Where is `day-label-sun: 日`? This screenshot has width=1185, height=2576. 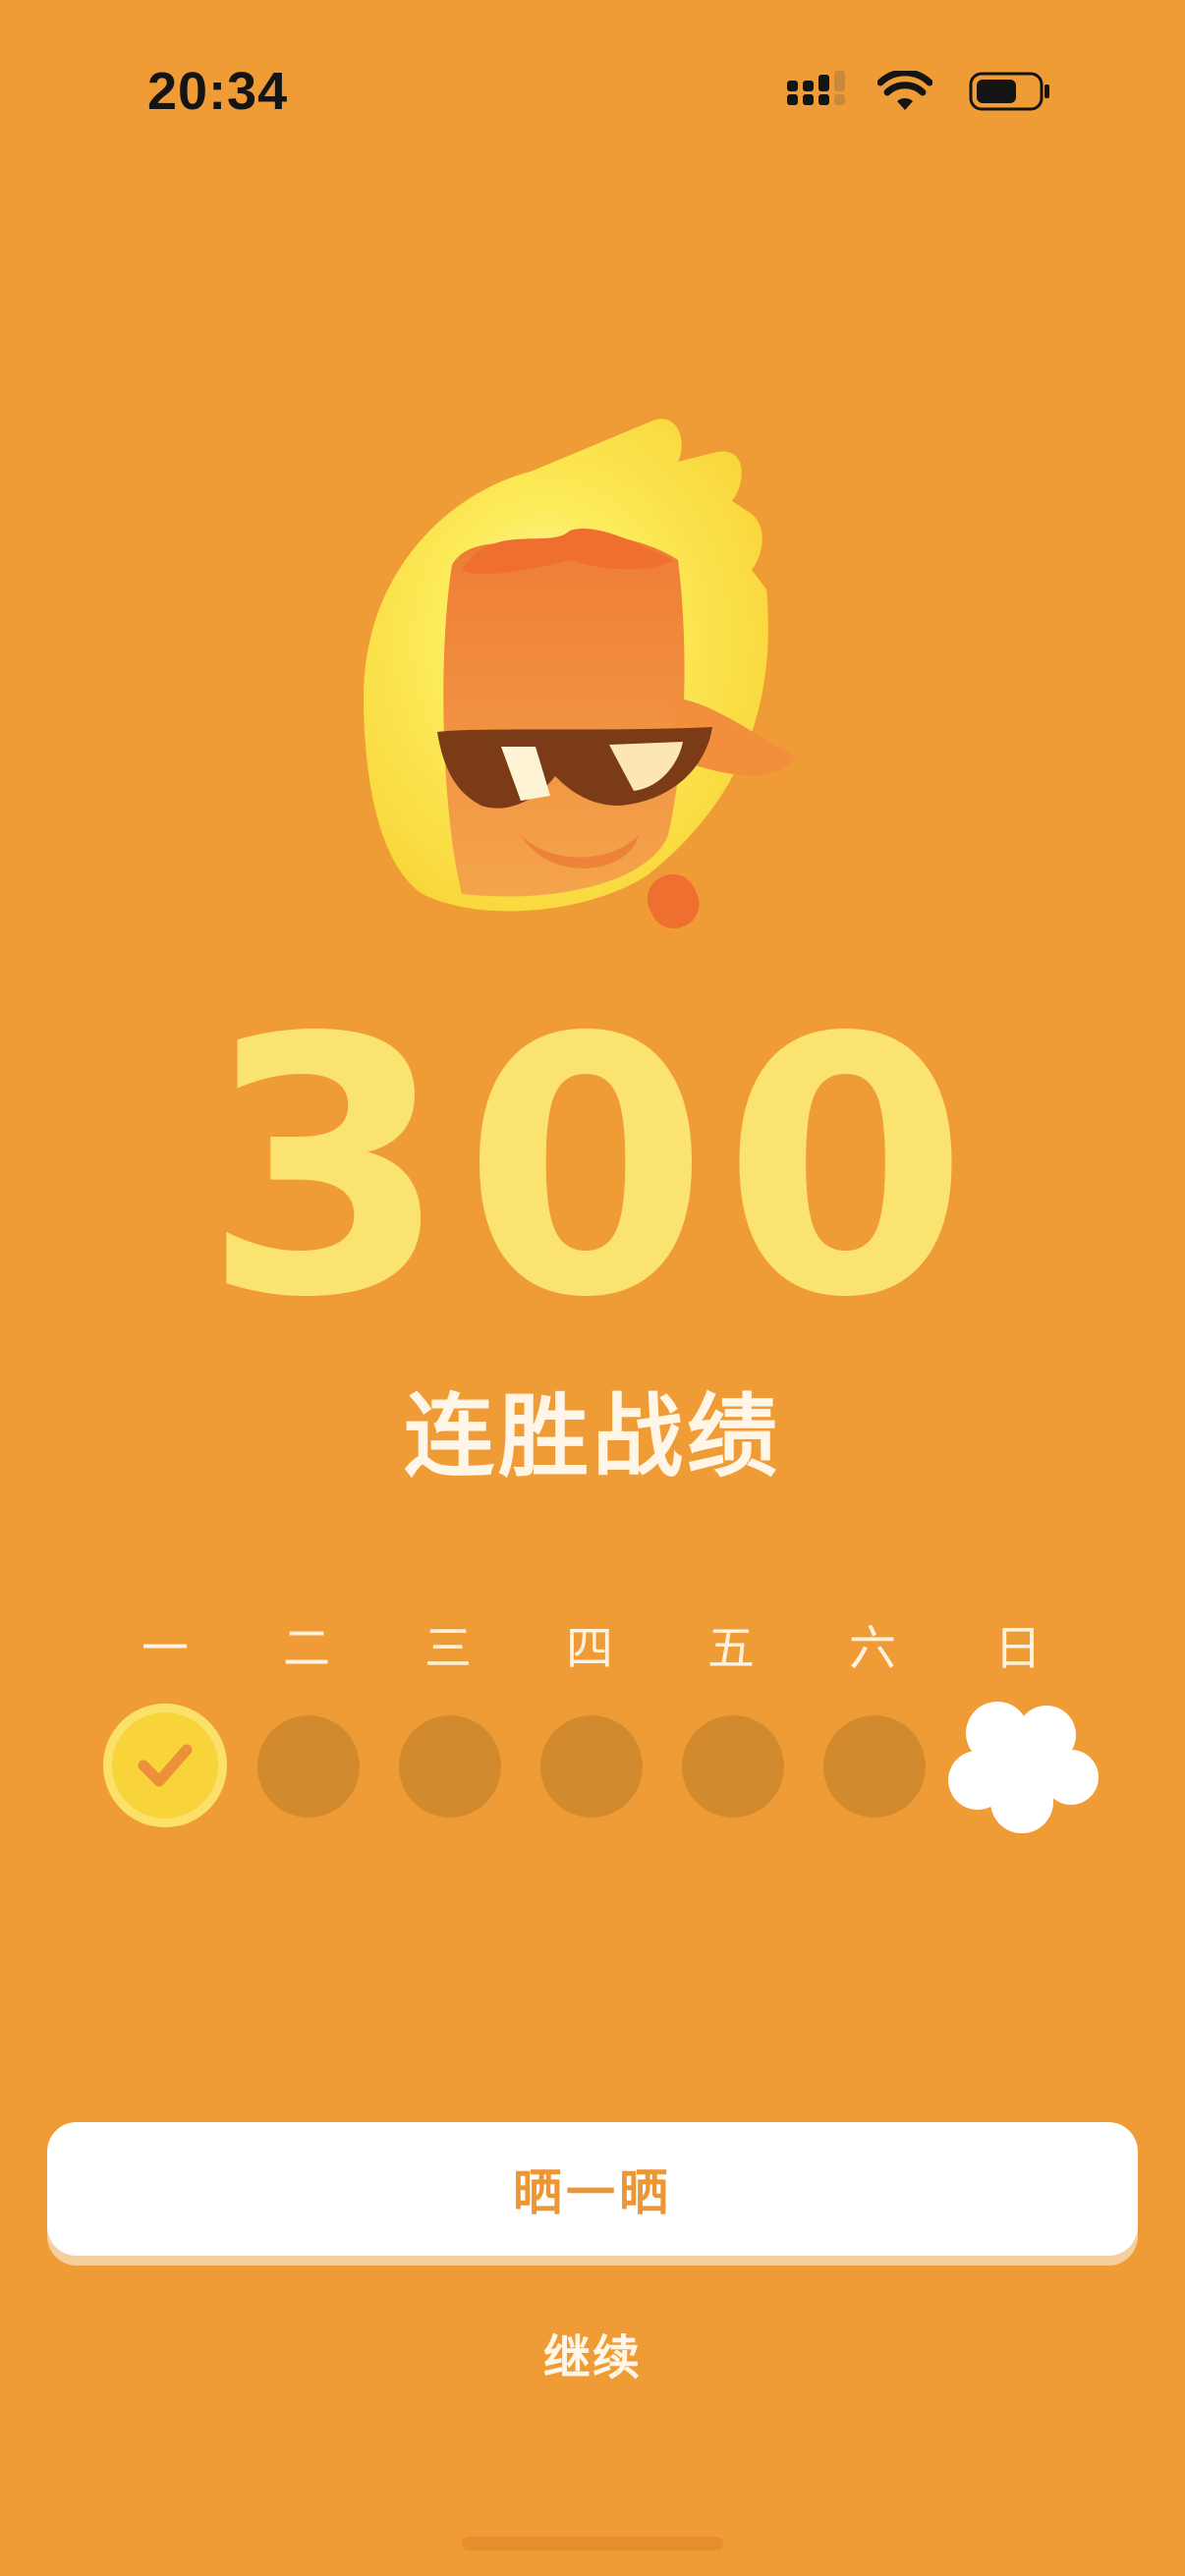
day-label-sun: 日 is located at coordinates (1018, 1648).